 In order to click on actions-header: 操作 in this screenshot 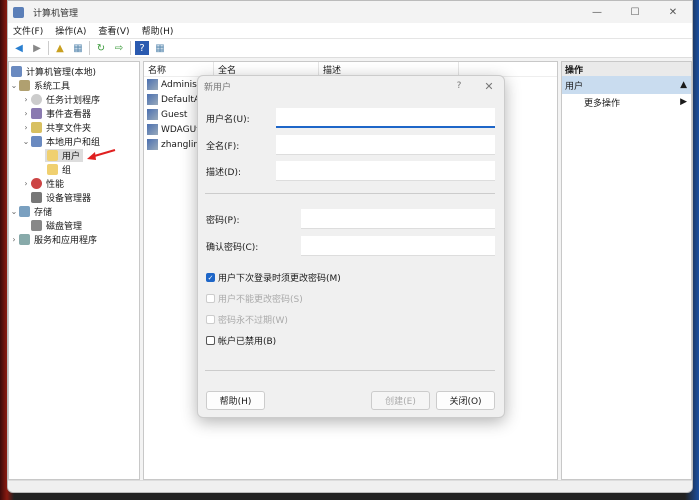, I will do `click(626, 69)`.